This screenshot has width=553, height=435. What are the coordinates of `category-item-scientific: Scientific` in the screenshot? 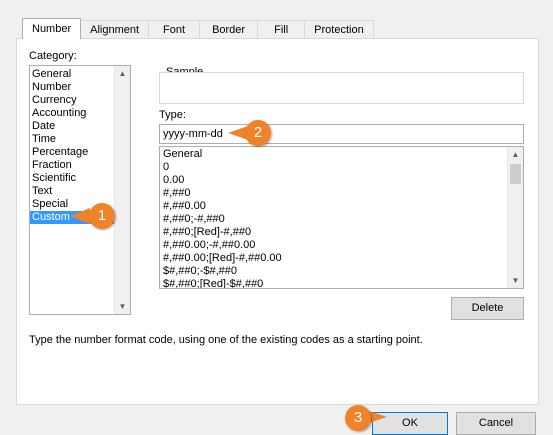 It's located at (73, 178).